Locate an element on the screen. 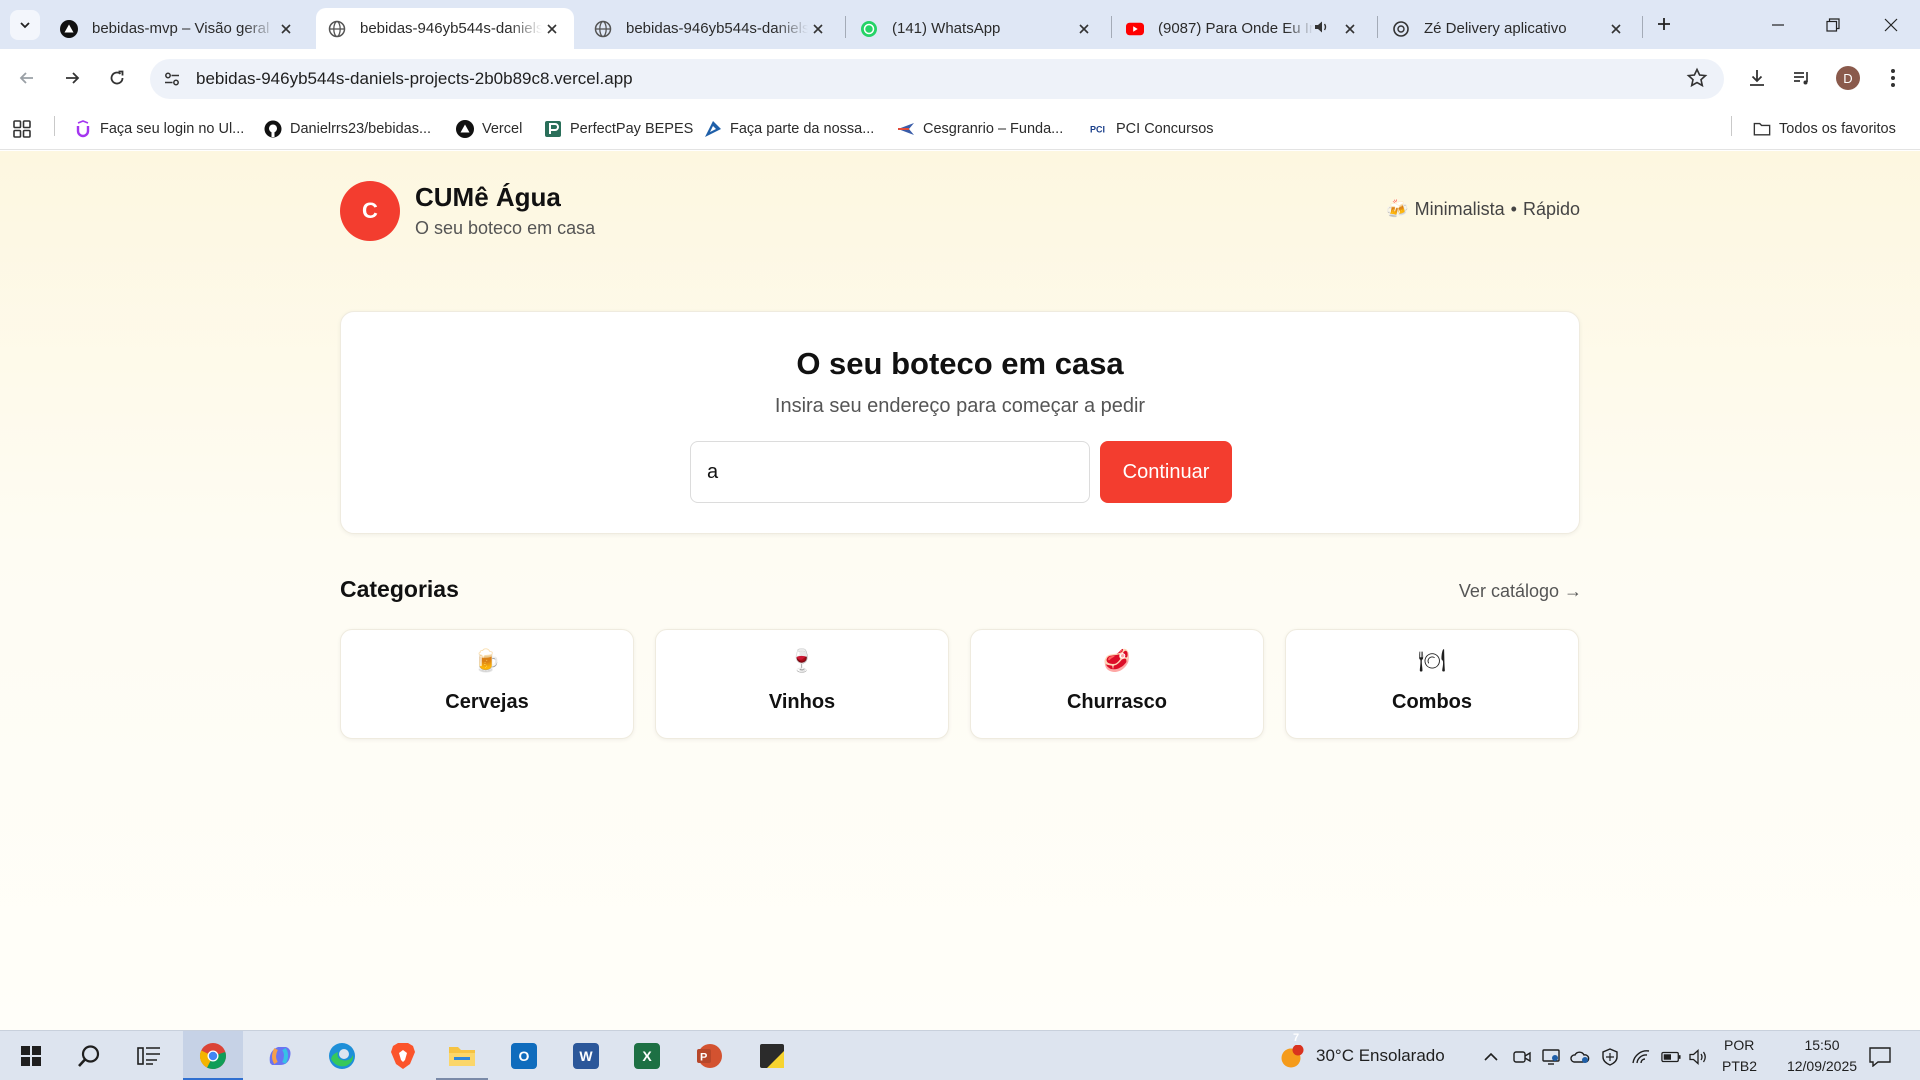 Image resolution: width=1920 pixels, height=1080 pixels. volume-icon is located at coordinates (1699, 1057).